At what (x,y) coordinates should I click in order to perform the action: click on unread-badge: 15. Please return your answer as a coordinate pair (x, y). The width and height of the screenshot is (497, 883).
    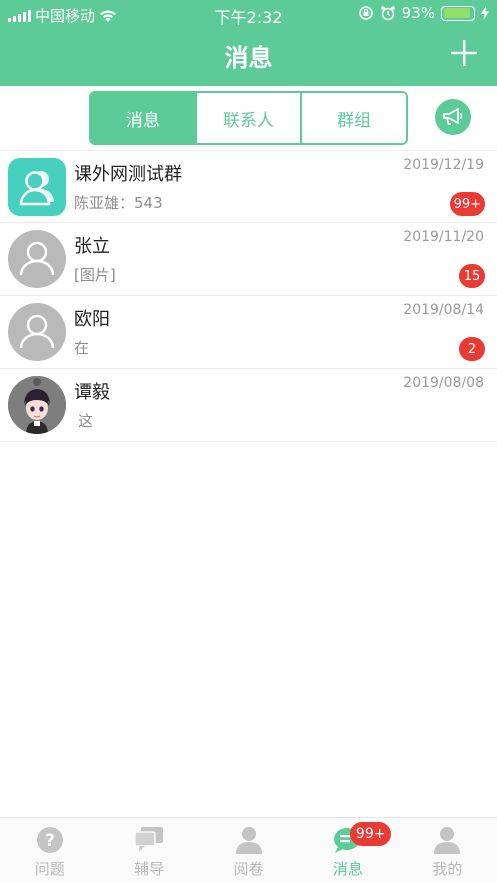
    Looking at the image, I should click on (472, 276).